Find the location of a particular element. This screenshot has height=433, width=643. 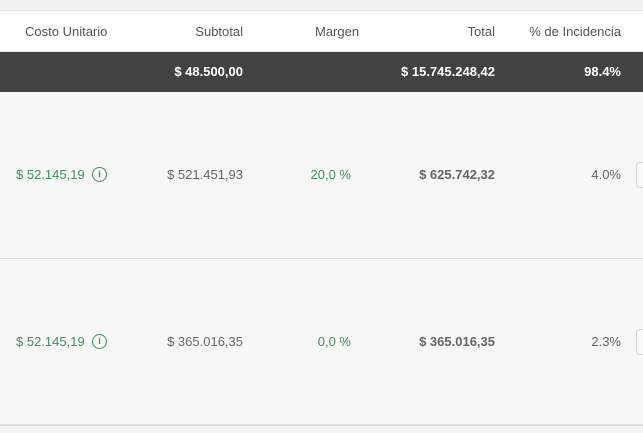

header-subtotal: Subtotal is located at coordinates (219, 31).